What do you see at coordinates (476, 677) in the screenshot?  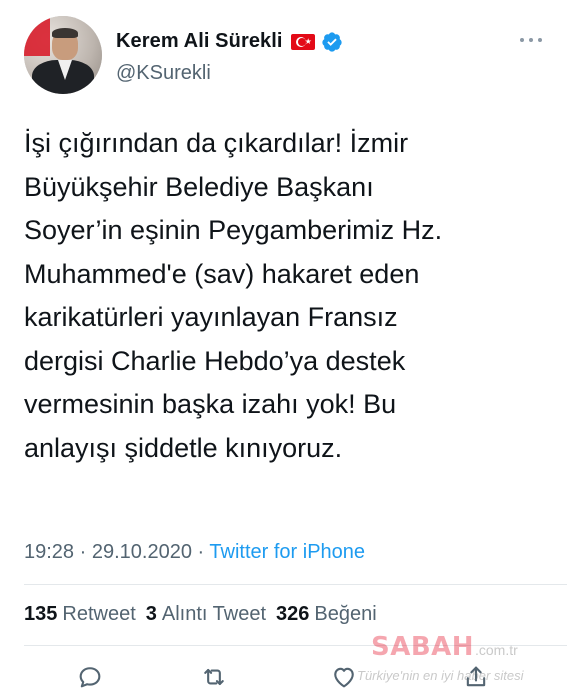 I see `share-icon` at bounding box center [476, 677].